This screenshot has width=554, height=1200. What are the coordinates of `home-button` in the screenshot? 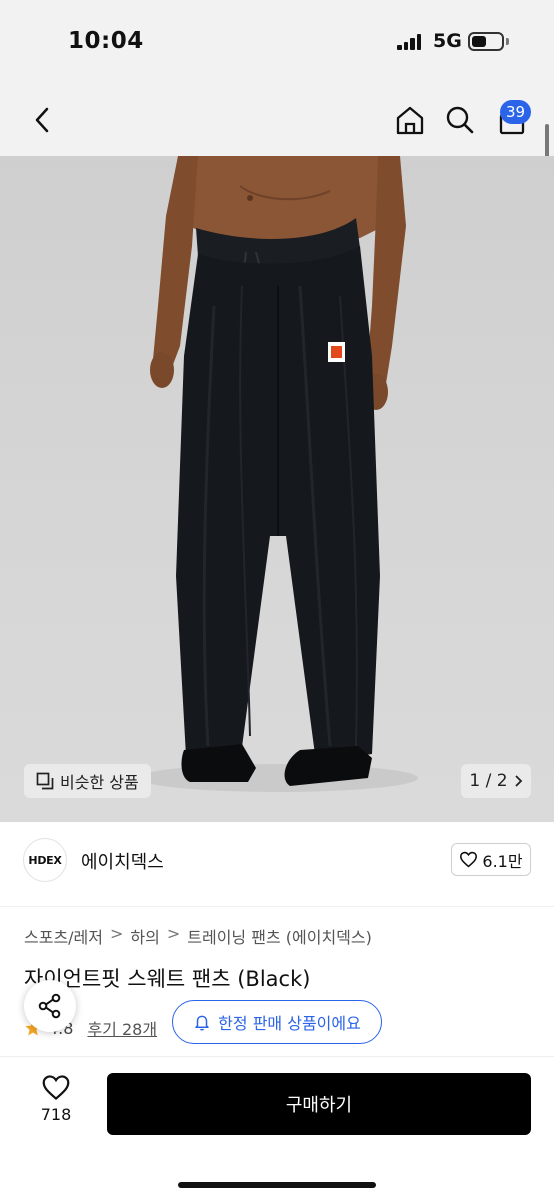 It's located at (410, 120).